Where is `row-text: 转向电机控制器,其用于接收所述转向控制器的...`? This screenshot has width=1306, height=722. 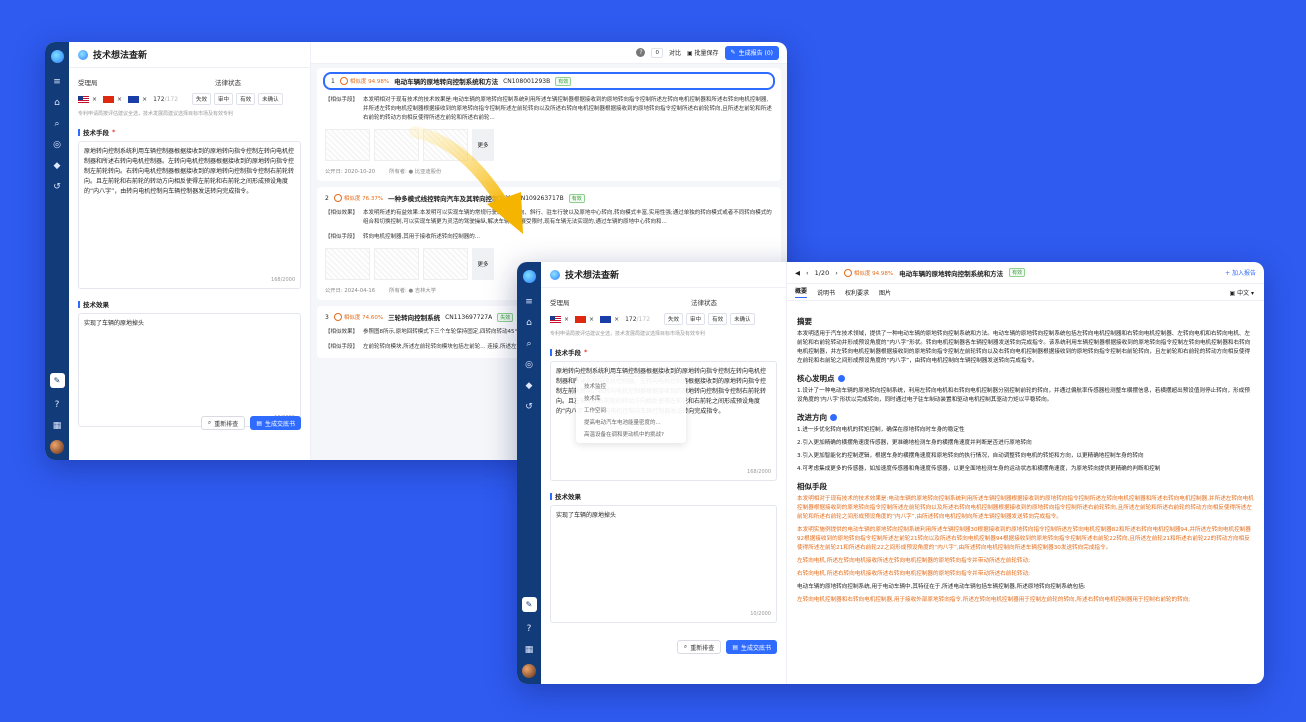
row-text: 转向电机控制器,其用于接收所述转向控制器的... is located at coordinates (421, 237).